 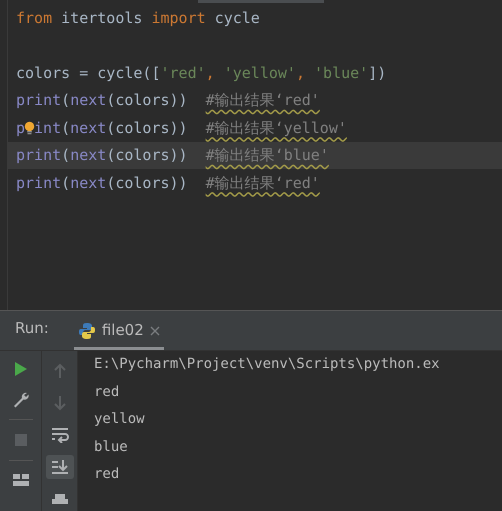 What do you see at coordinates (32, 328) in the screenshot?
I see `run-label: Run:` at bounding box center [32, 328].